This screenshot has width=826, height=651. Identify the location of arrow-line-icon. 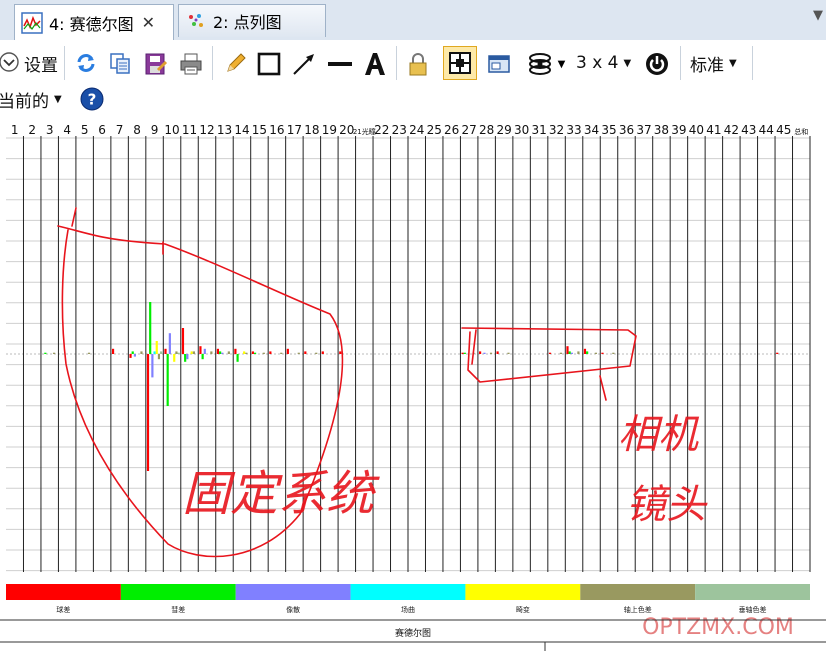
(304, 64).